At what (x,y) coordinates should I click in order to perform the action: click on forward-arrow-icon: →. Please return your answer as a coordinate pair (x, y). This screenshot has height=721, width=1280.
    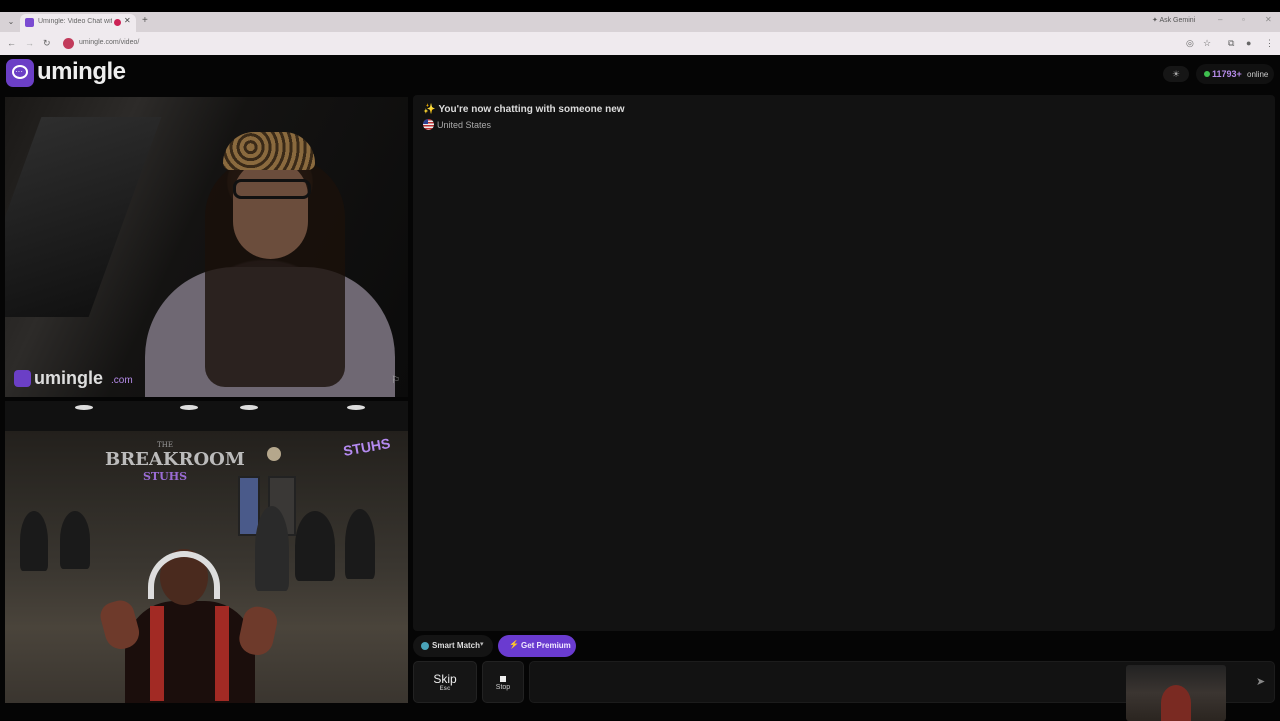
    Looking at the image, I should click on (29, 43).